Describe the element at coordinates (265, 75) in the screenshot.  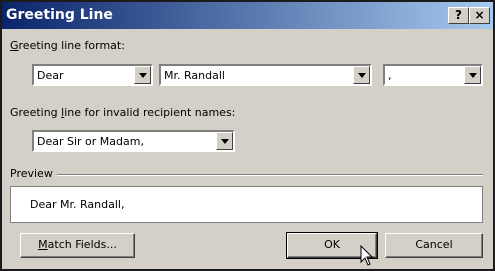
I see `name-format-dropdown: Mr. Randall` at that location.